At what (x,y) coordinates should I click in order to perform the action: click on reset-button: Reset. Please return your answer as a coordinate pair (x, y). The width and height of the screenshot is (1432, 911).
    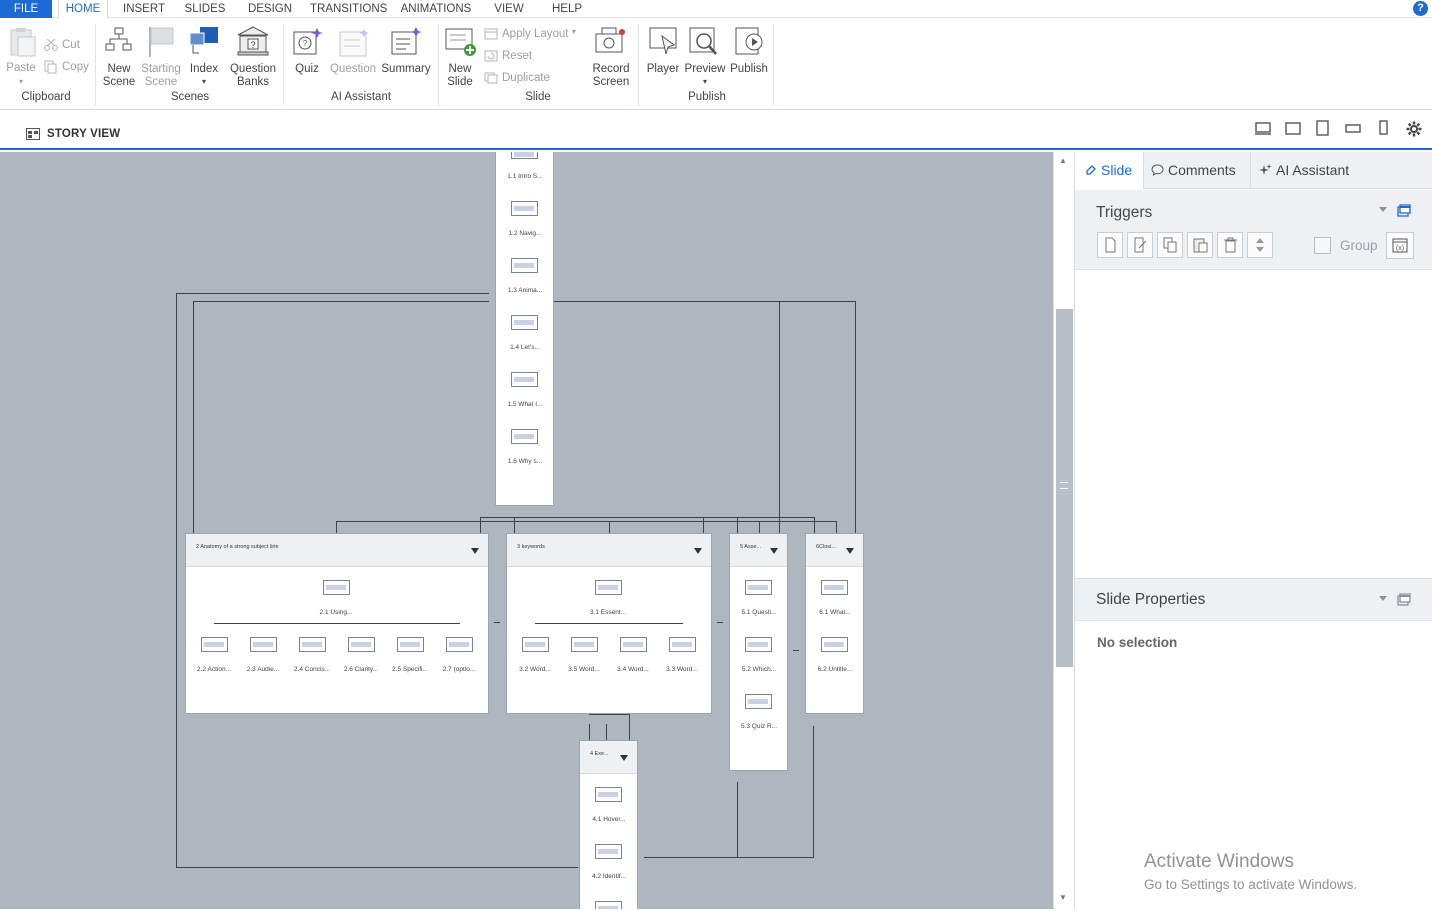
    Looking at the image, I should click on (517, 56).